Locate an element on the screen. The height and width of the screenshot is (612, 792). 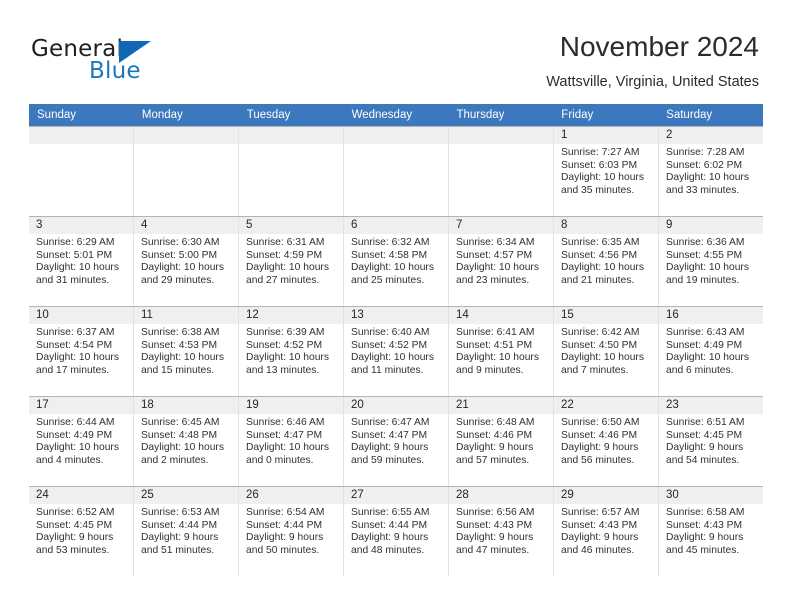
sunset-text: Sunset: 6:03 PM is located at coordinates (599, 165).